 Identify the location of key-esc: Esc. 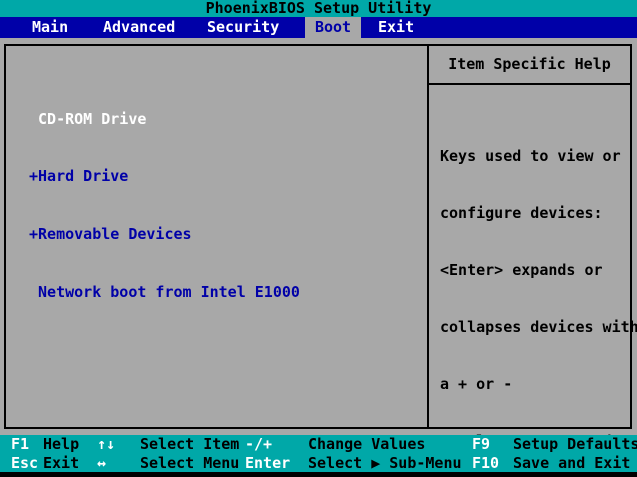
(25, 462).